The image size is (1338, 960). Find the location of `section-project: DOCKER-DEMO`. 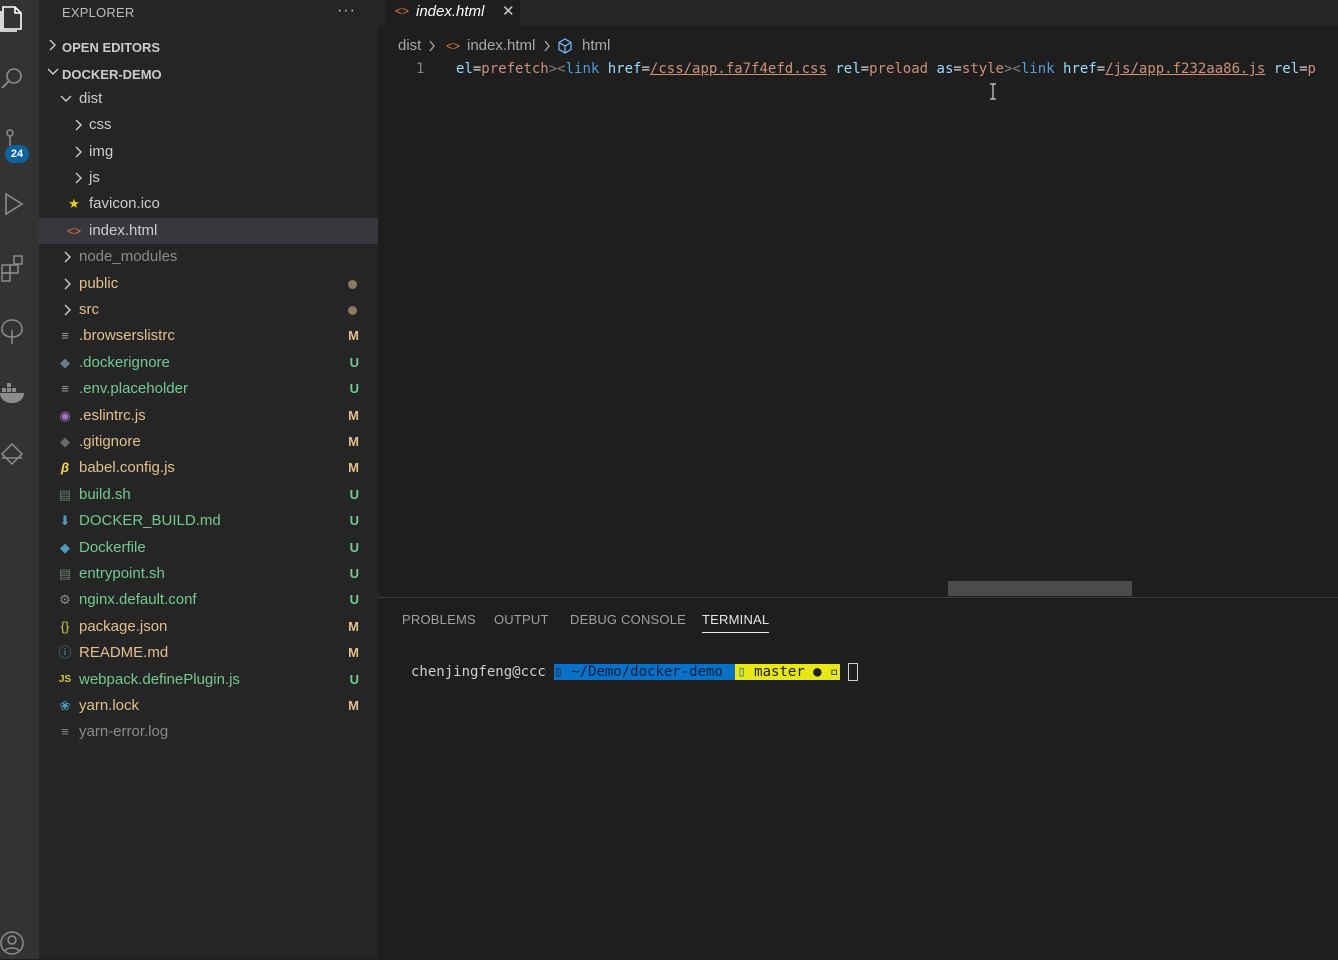

section-project: DOCKER-DEMO is located at coordinates (208, 74).